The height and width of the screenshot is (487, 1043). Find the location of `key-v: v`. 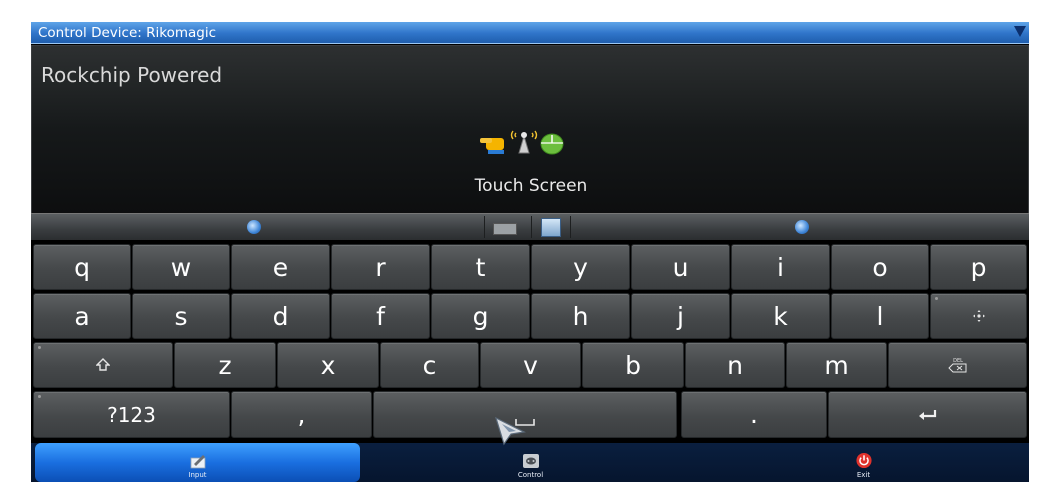

key-v: v is located at coordinates (530, 365).